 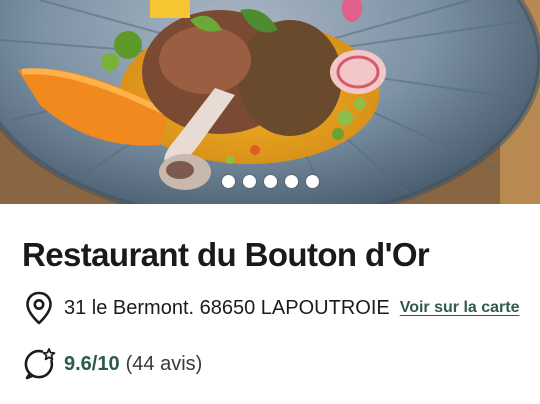 I want to click on view-on-map-link: Voir sur la carte, so click(x=460, y=308).